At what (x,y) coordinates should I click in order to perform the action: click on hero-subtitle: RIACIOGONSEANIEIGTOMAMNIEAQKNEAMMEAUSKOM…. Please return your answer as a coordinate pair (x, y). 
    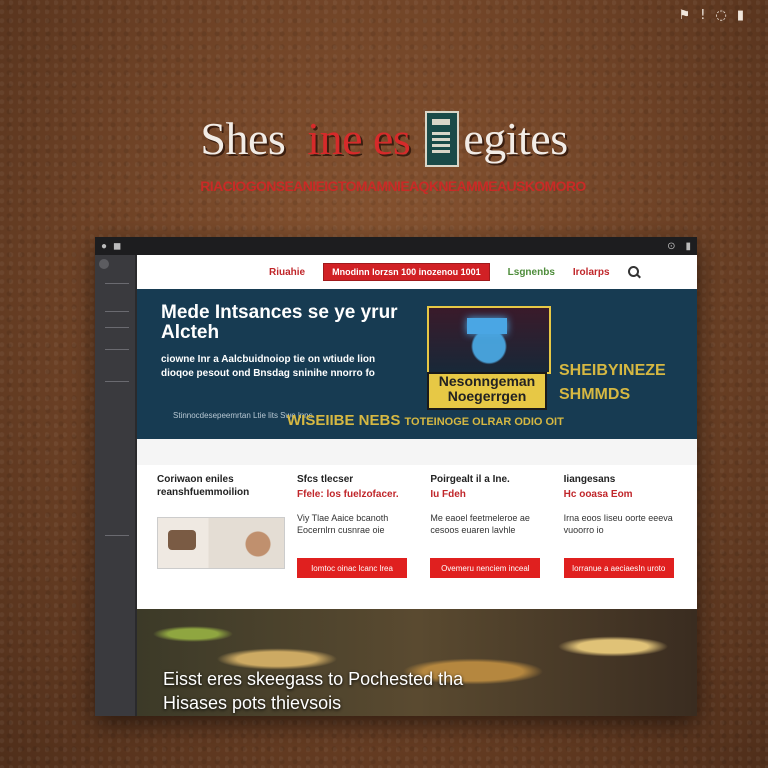
    Looking at the image, I should click on (393, 186).